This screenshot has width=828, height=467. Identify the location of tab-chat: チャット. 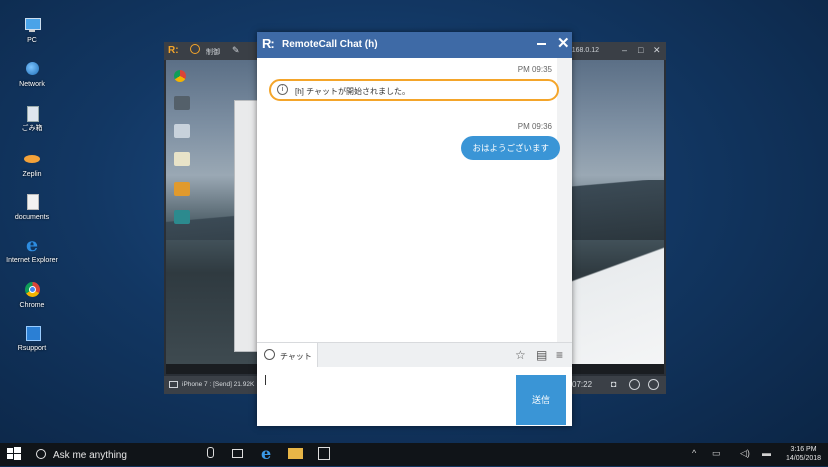
(287, 355).